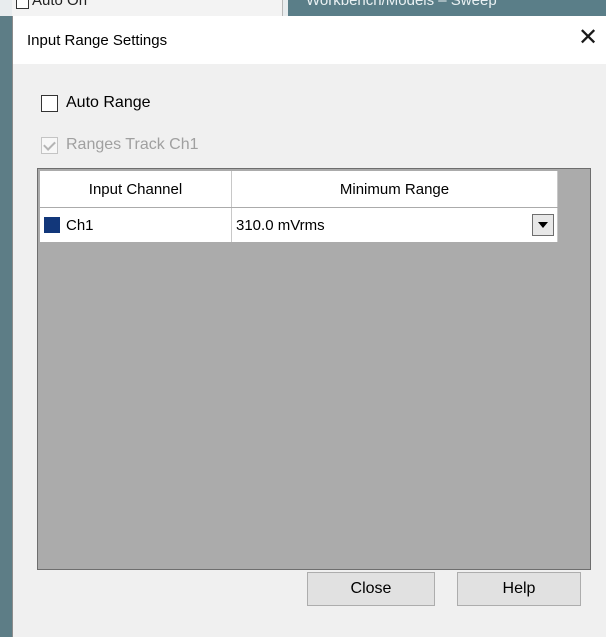 This screenshot has height=637, width=606. I want to click on background-left-label: Auto On, so click(60, 4).